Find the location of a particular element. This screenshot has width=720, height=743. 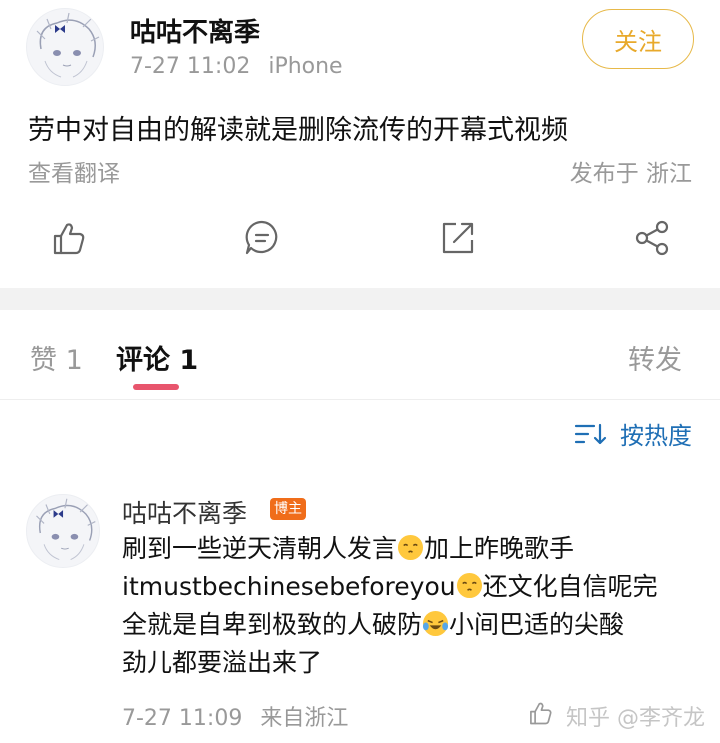

active-tab-indicator is located at coordinates (156, 387).